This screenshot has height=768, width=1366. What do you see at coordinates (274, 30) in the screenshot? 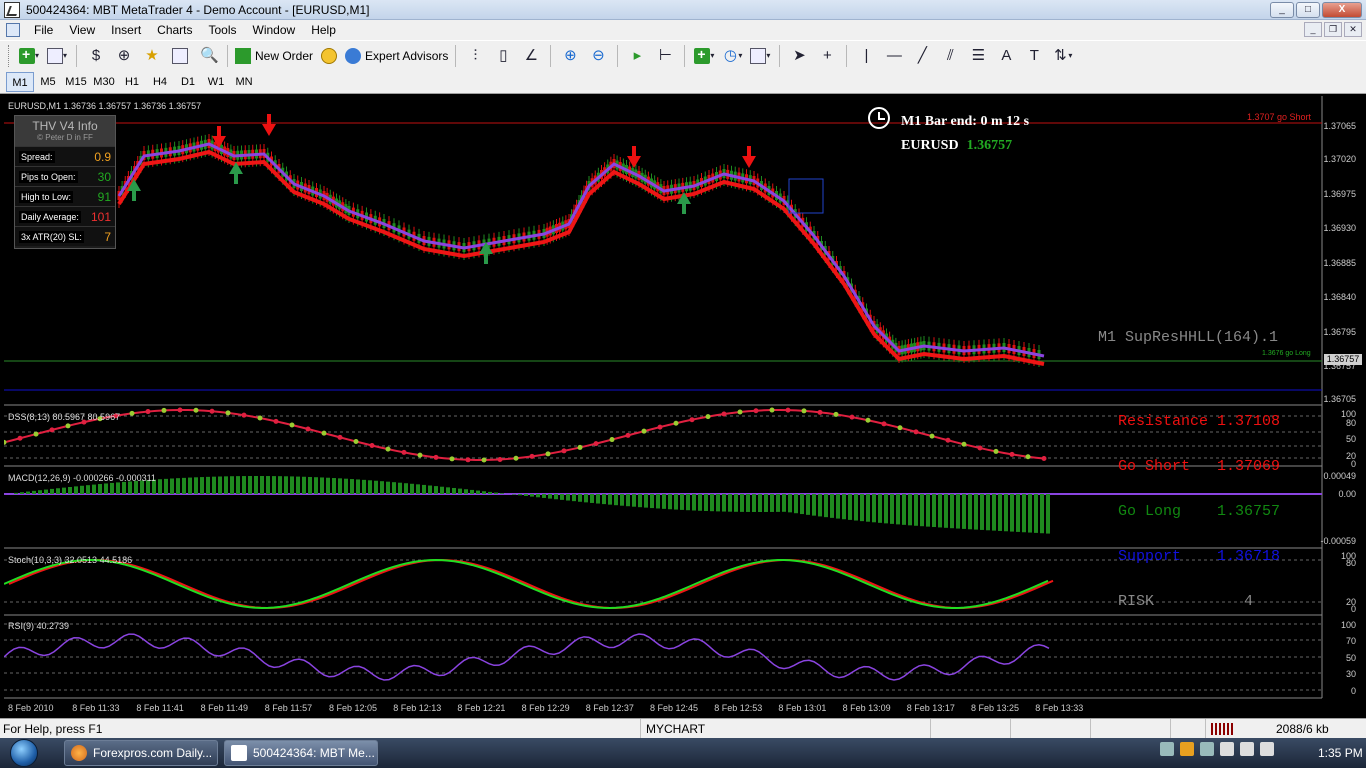
I see `menu-window: Window` at bounding box center [274, 30].